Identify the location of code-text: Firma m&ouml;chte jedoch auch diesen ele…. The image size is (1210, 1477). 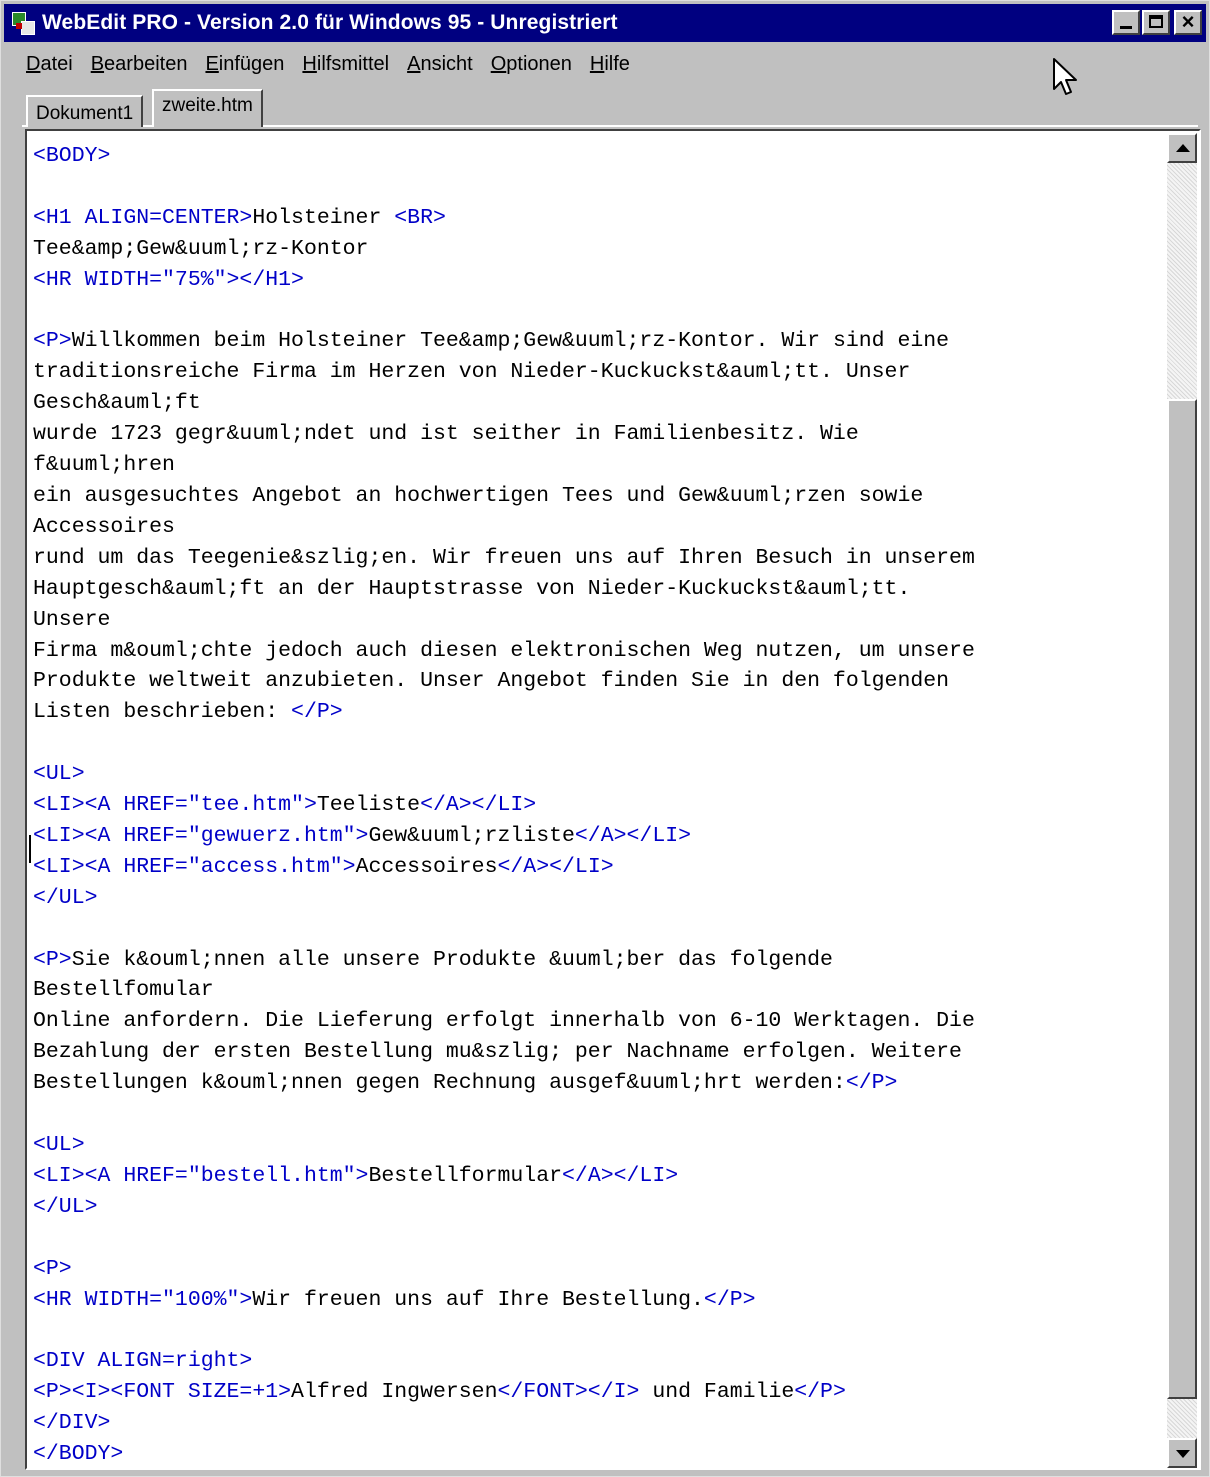
(504, 650).